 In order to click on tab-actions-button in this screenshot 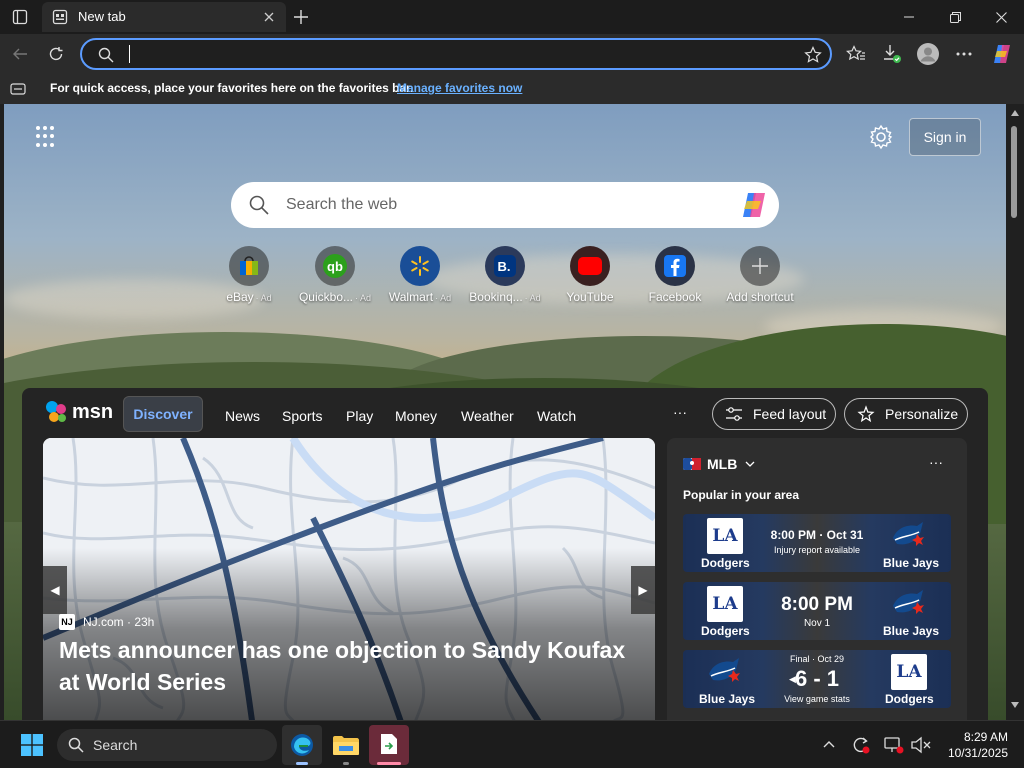, I will do `click(20, 17)`.